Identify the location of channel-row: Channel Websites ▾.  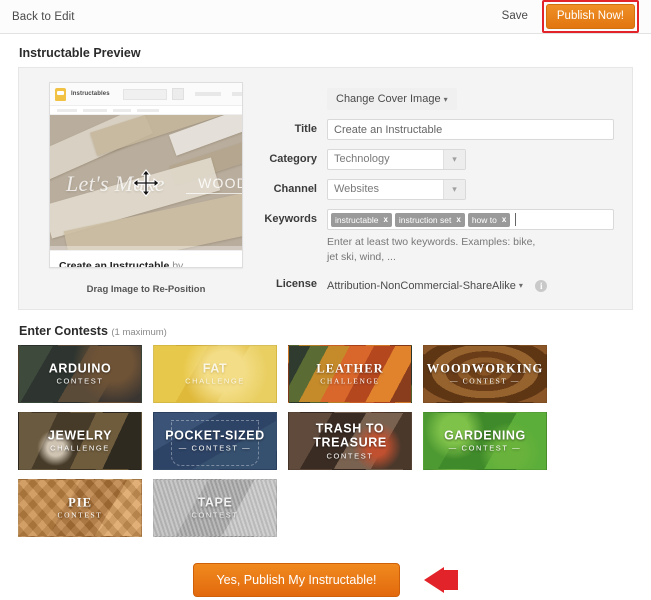
(436, 189).